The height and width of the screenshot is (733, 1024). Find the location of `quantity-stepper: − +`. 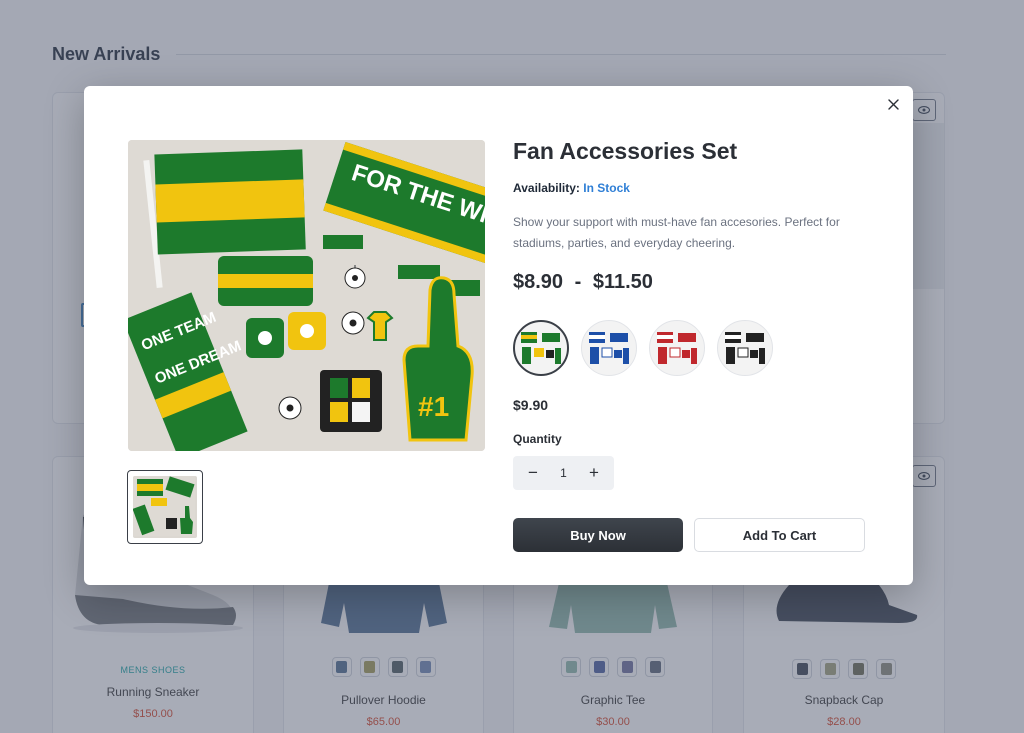

quantity-stepper: − + is located at coordinates (563, 473).